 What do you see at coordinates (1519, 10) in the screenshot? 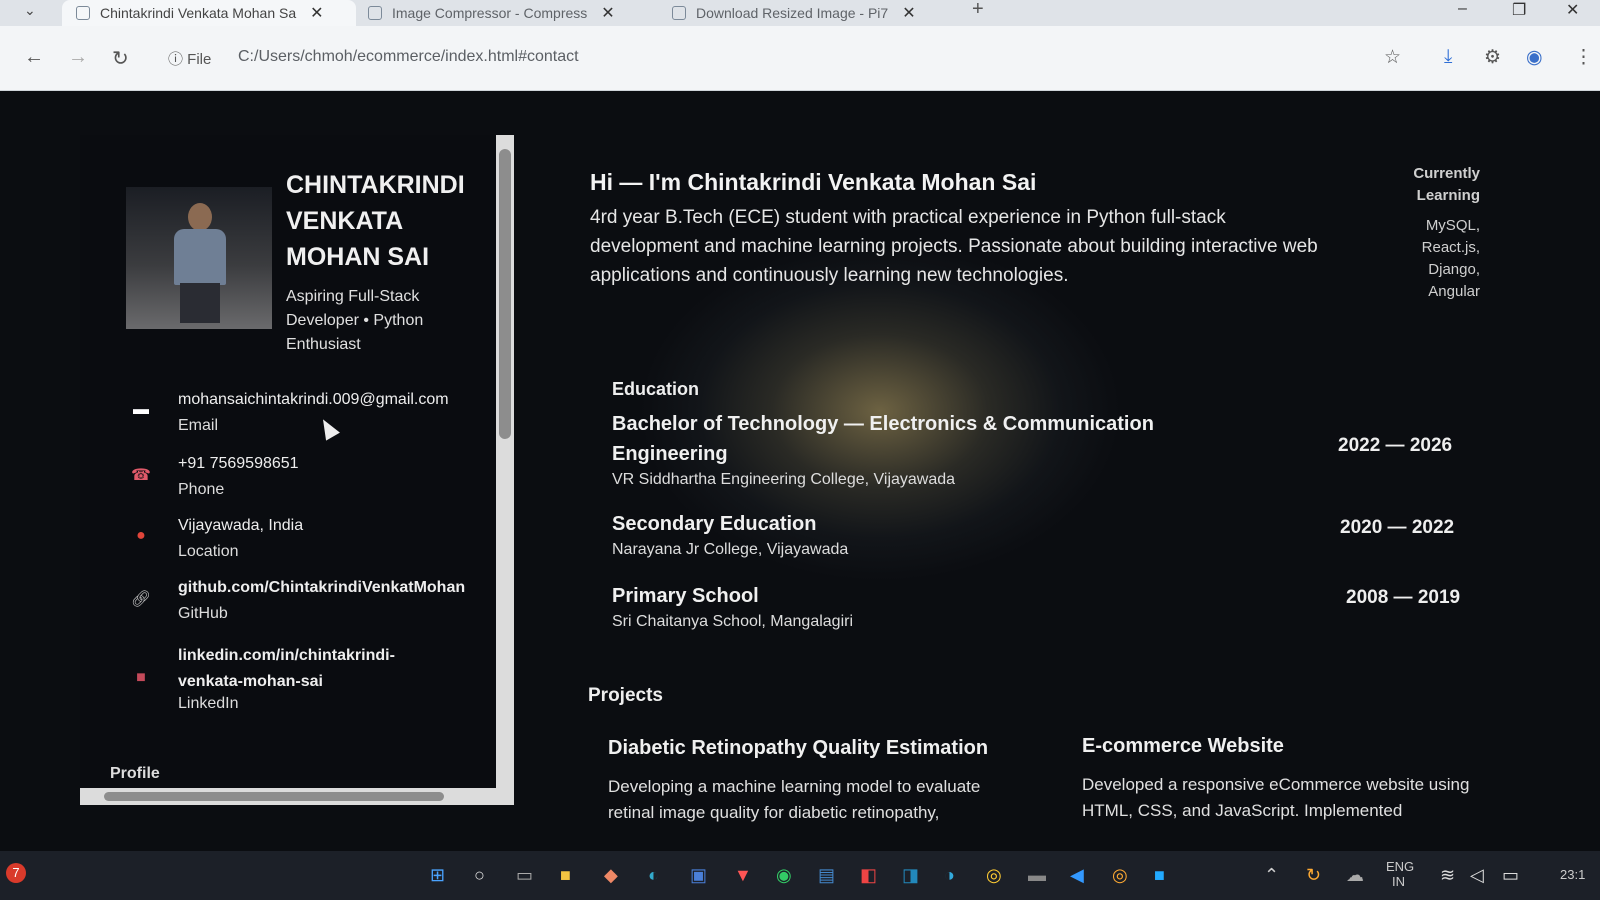
I see `restore-button: ❐` at bounding box center [1519, 10].